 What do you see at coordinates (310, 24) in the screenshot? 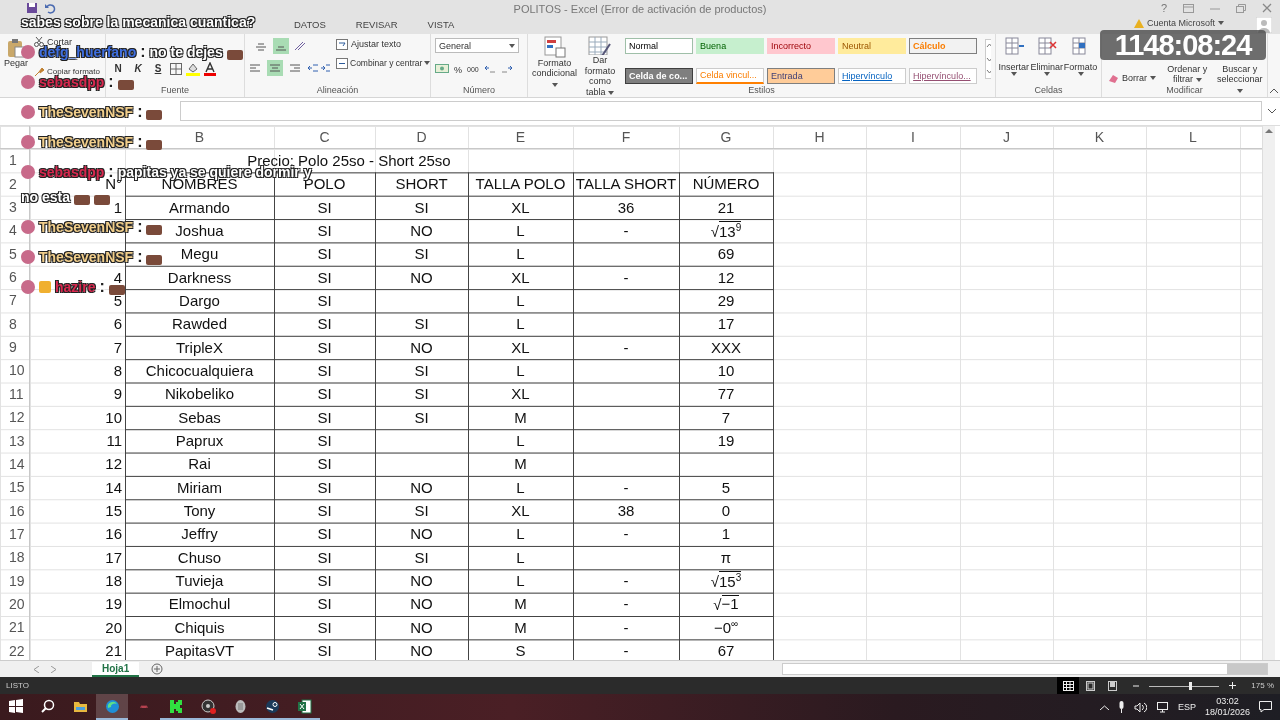
I see `ribbon-tab: DATOS` at bounding box center [310, 24].